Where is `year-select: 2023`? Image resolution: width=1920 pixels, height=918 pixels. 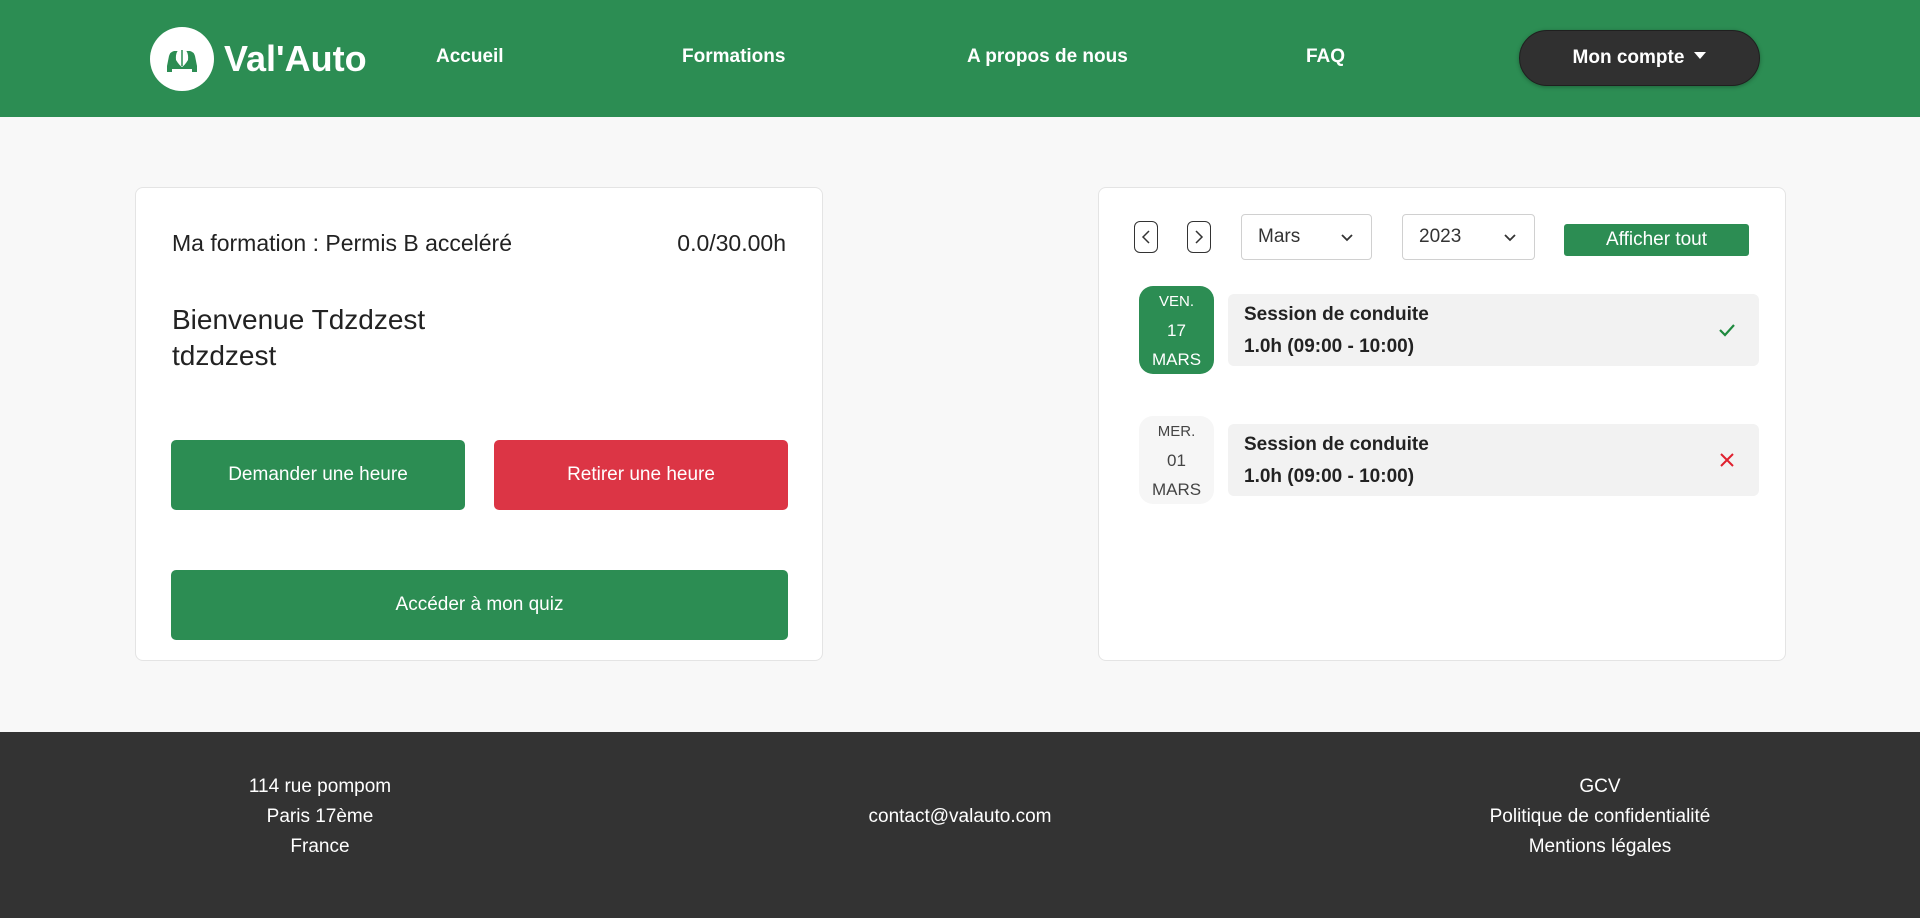 year-select: 2023 is located at coordinates (1468, 237).